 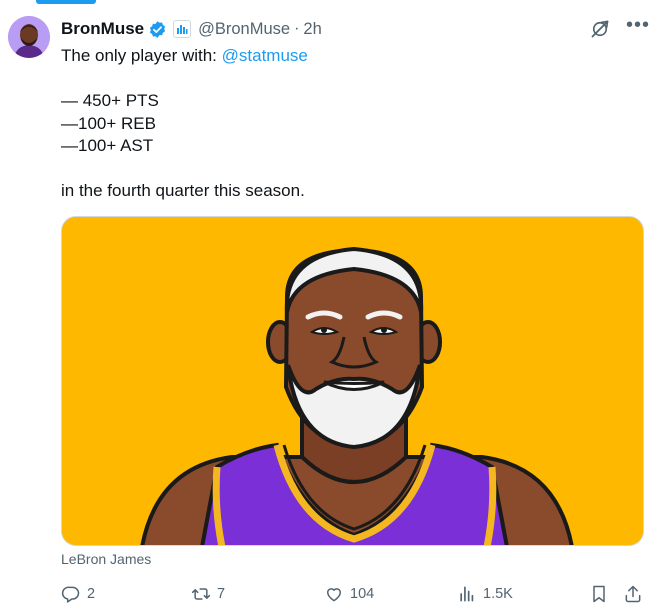 I want to click on media-caption: LeBron James, so click(x=106, y=559).